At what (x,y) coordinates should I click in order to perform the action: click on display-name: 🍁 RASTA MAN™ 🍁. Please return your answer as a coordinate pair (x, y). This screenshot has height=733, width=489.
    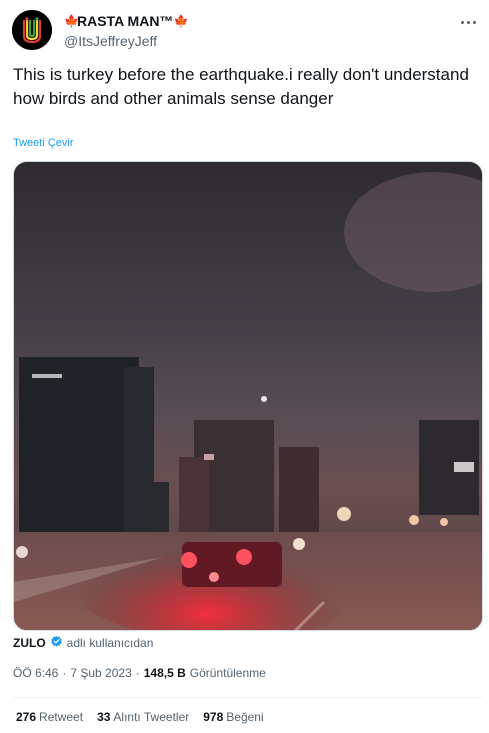
    Looking at the image, I should click on (126, 21).